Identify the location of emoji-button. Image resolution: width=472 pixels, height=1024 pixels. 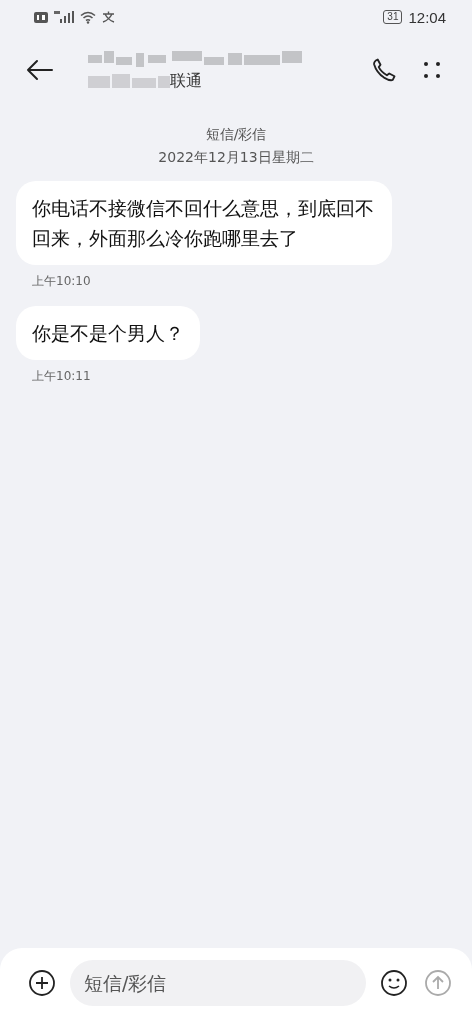
(394, 983).